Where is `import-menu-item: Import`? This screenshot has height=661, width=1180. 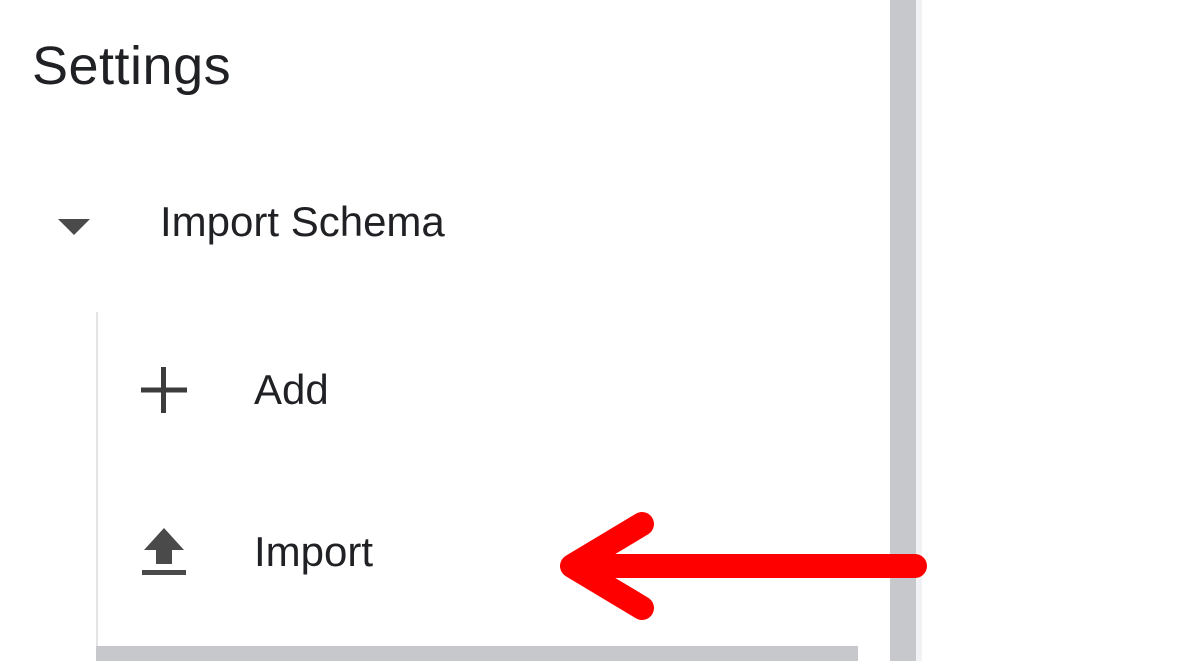
import-menu-item: Import is located at coordinates (478, 552).